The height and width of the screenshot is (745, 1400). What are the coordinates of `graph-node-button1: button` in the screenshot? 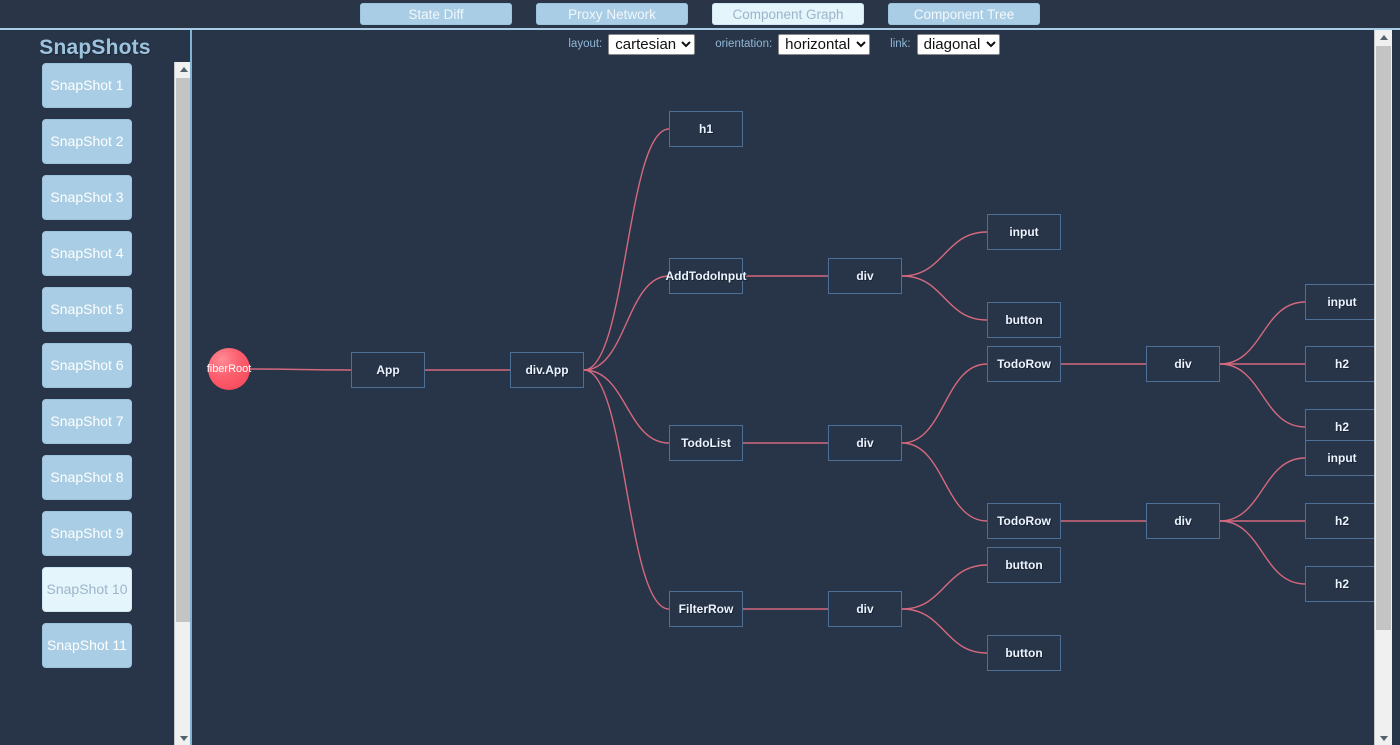 It's located at (1024, 320).